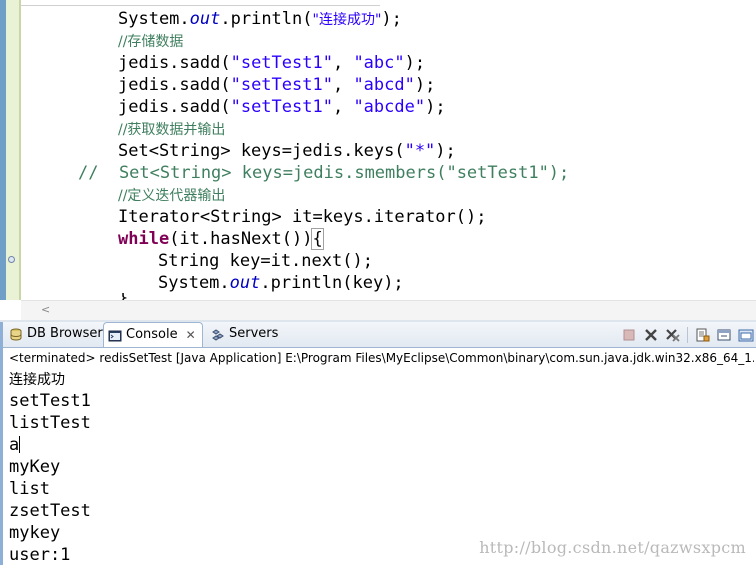 This screenshot has height=566, width=756. I want to click on toolbar-separator, so click(687, 335).